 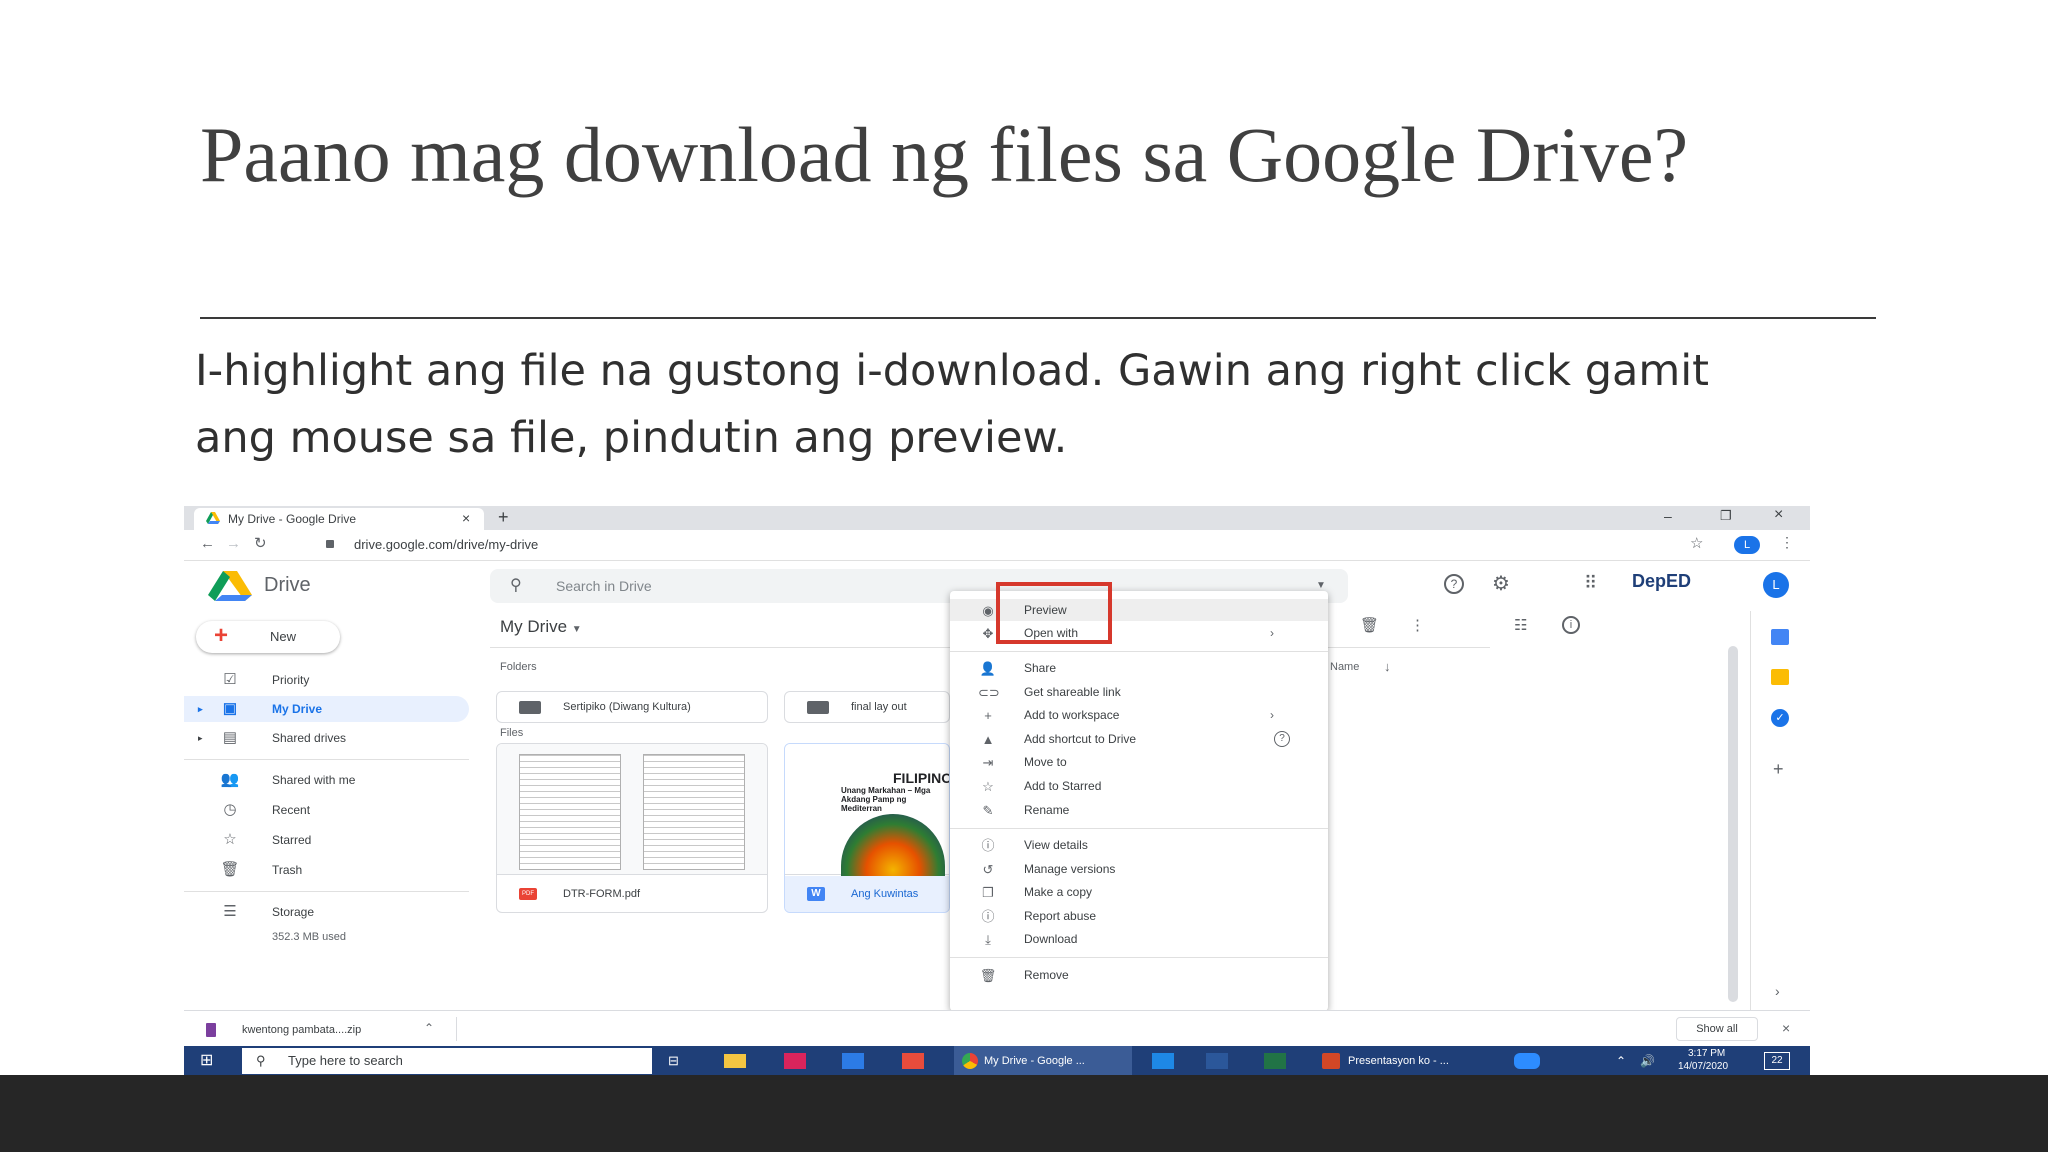 What do you see at coordinates (1778, 515) in the screenshot?
I see `close-window-button: ×` at bounding box center [1778, 515].